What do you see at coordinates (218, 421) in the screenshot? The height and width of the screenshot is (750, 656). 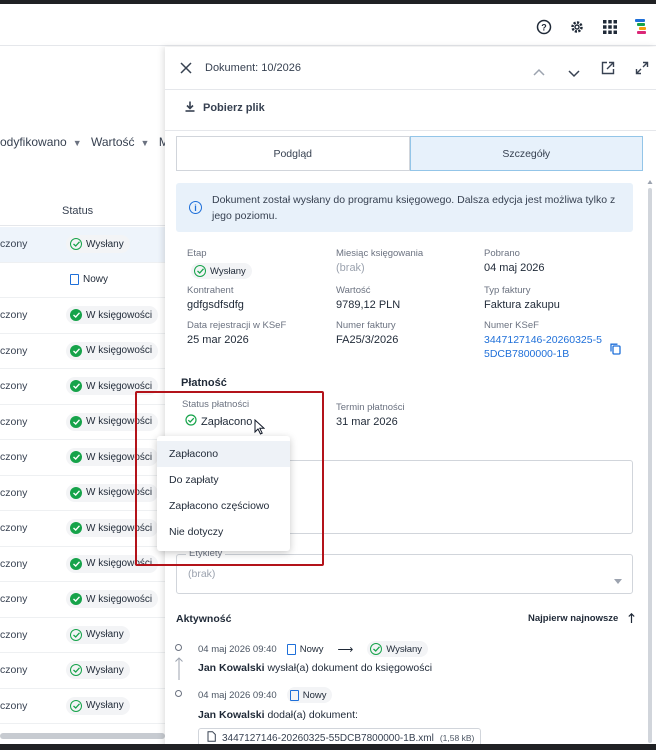 I see `payment-status-select: Zapłacono` at bounding box center [218, 421].